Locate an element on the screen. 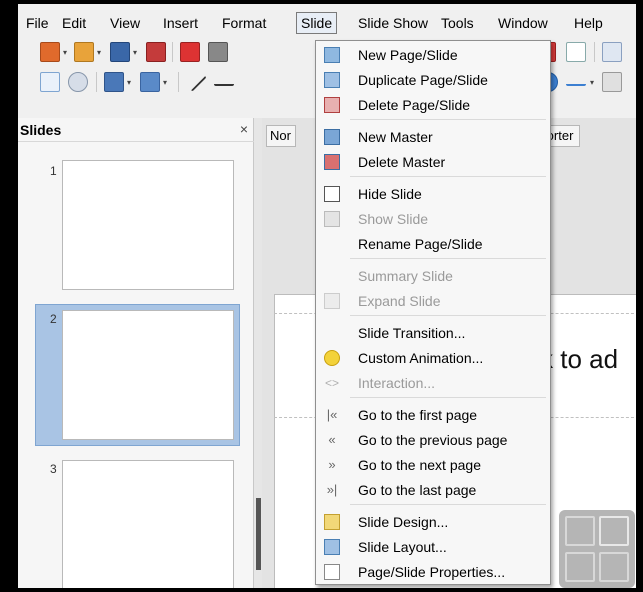 This screenshot has height=592, width=643. slide-layout-icon is located at coordinates (332, 547).